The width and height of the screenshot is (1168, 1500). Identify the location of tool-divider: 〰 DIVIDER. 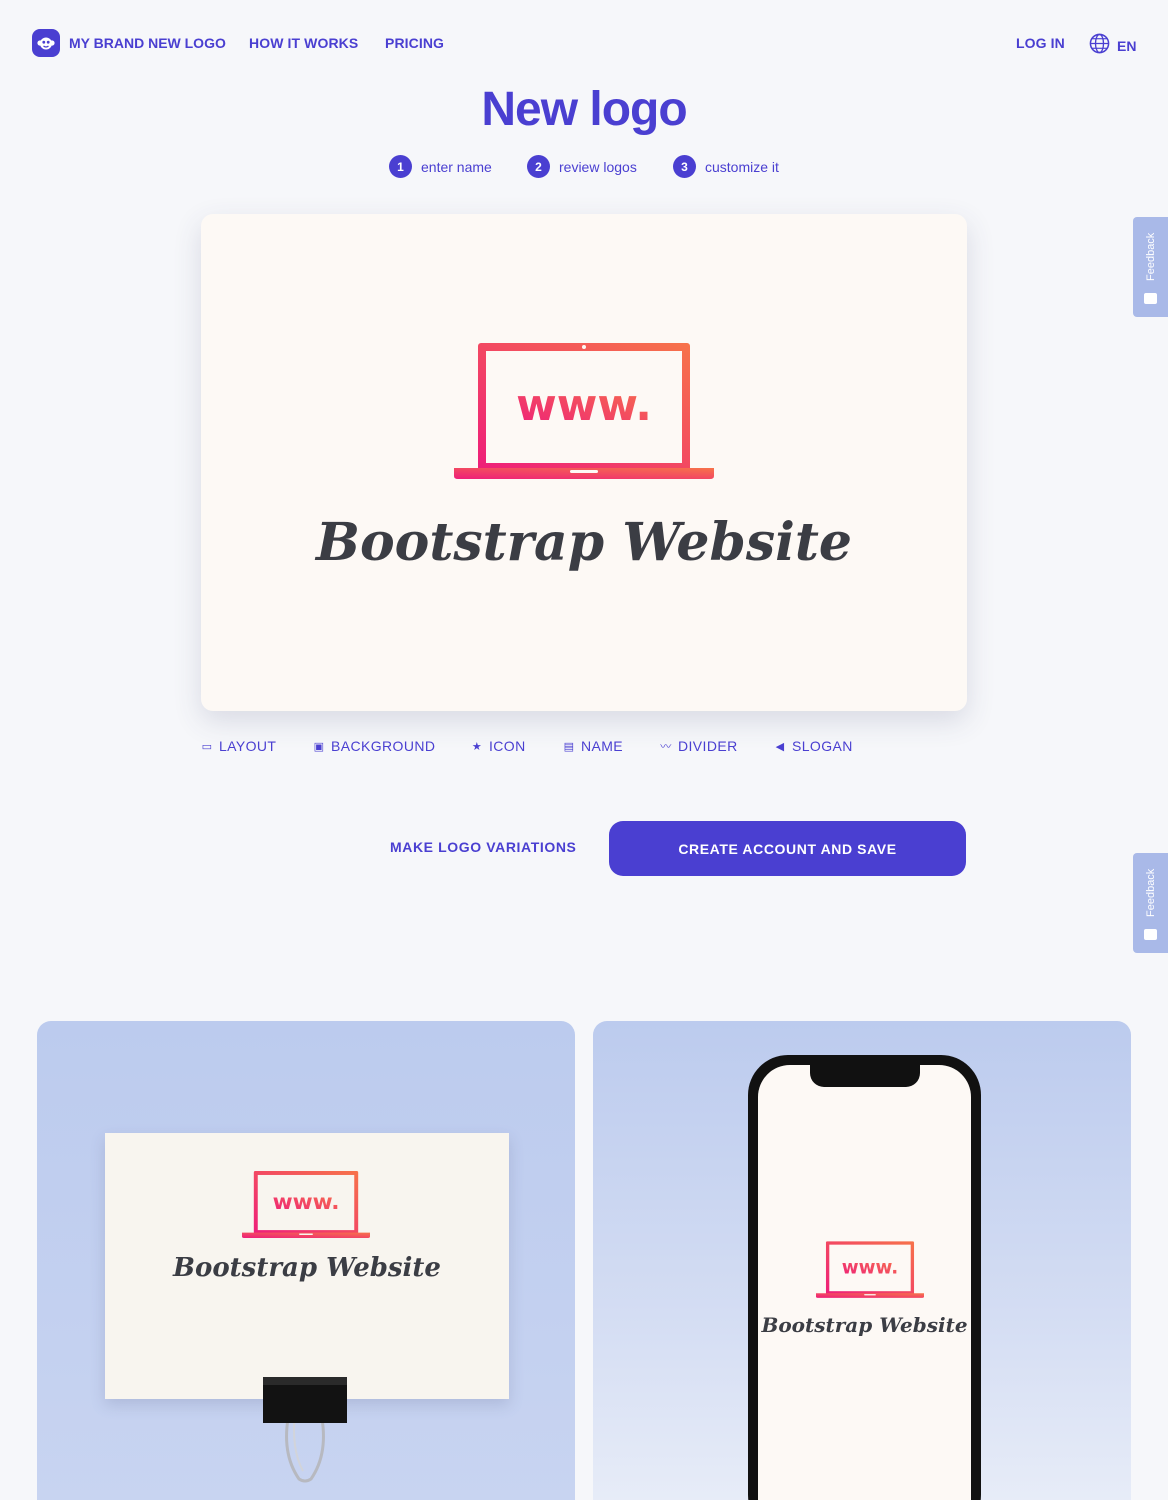
(699, 746).